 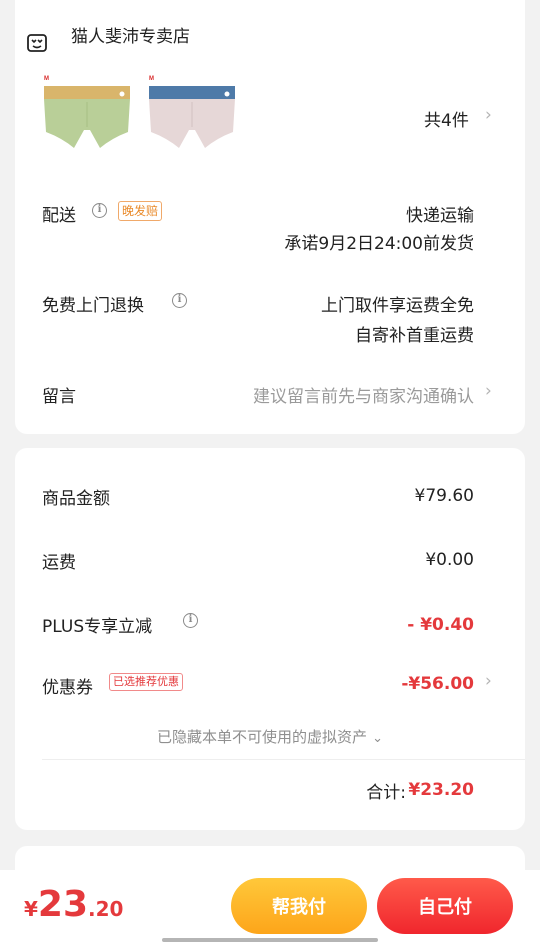 I want to click on coupon-badge: 已选推荐优惠, so click(x=146, y=682).